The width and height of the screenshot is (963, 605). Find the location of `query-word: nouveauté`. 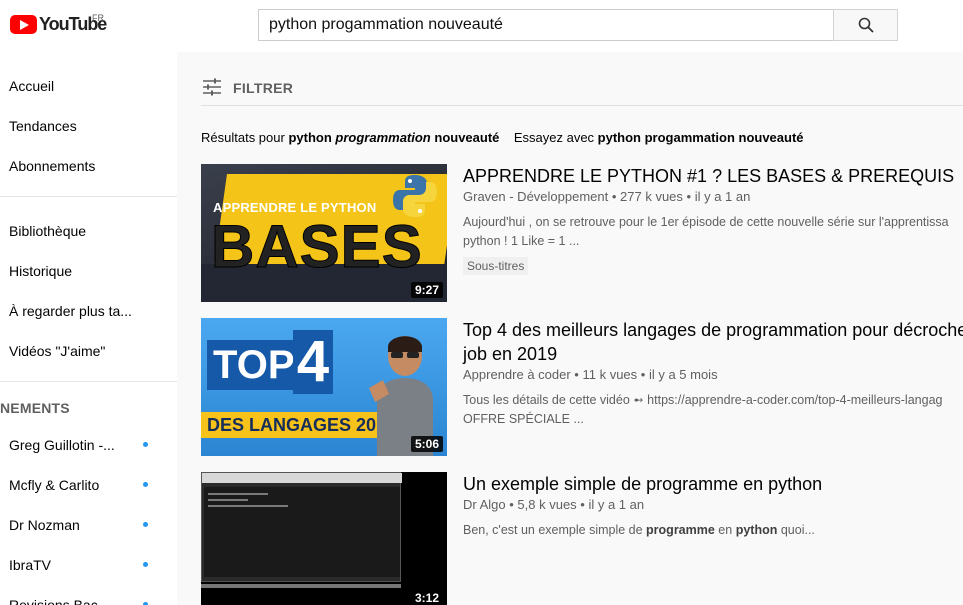

query-word: nouveauté is located at coordinates (467, 137).